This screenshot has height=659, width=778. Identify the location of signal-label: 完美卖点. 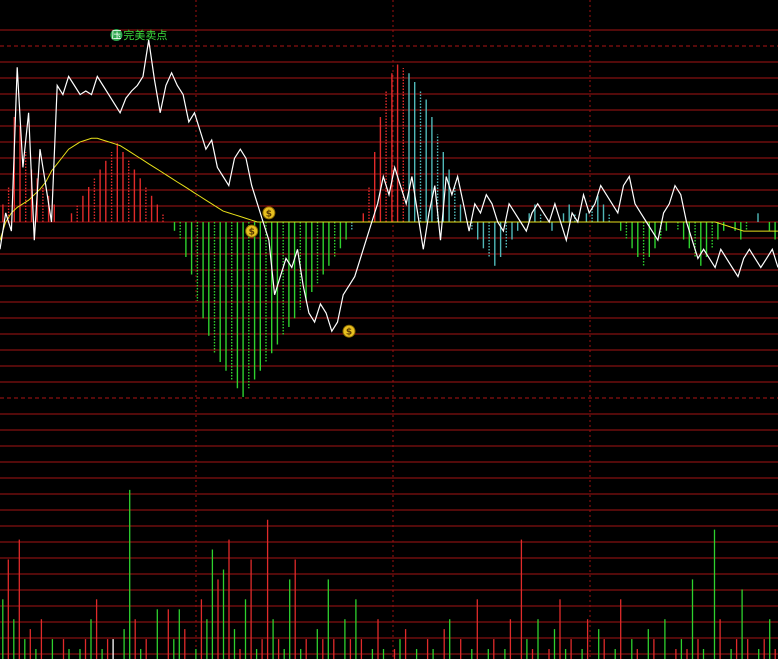
(145, 35).